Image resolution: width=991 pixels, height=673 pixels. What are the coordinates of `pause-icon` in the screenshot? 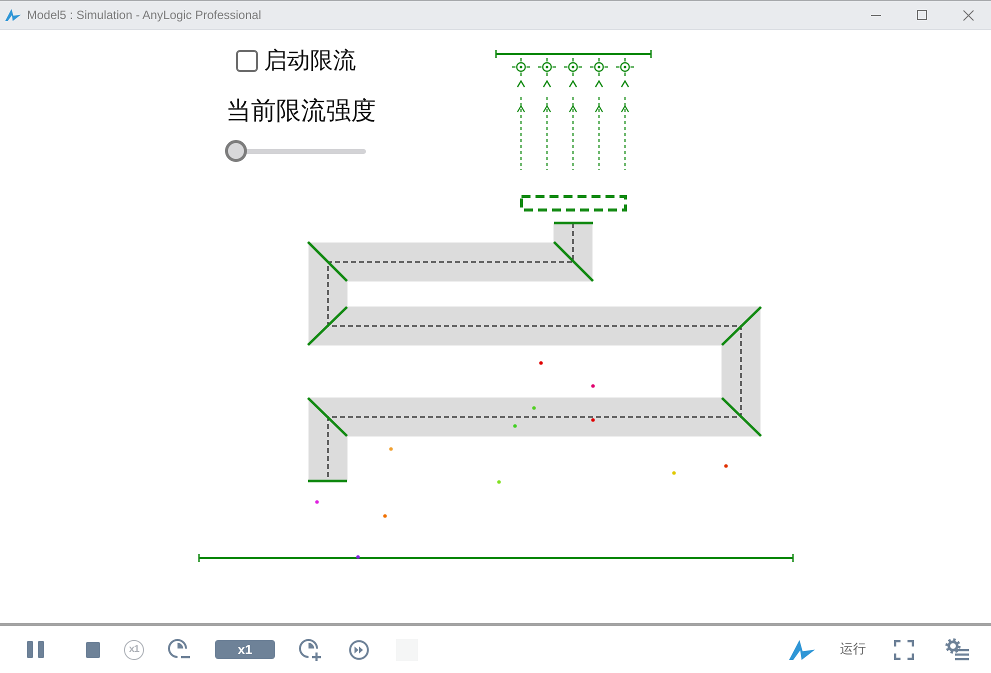 It's located at (35, 649).